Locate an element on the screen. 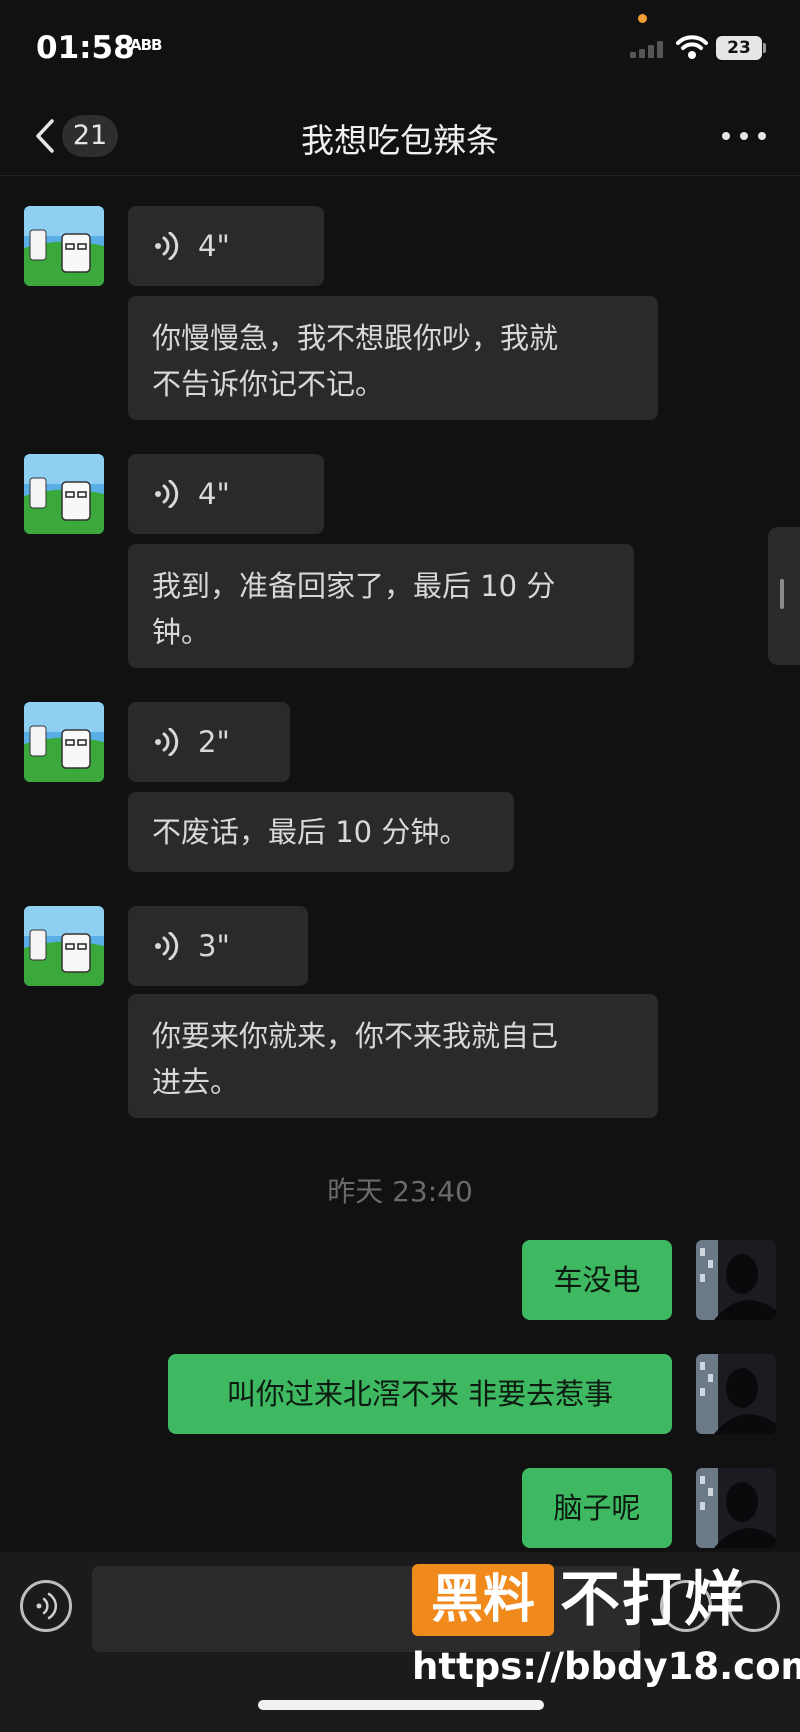  chat-title: 我想吃包辣条 is located at coordinates (400, 140).